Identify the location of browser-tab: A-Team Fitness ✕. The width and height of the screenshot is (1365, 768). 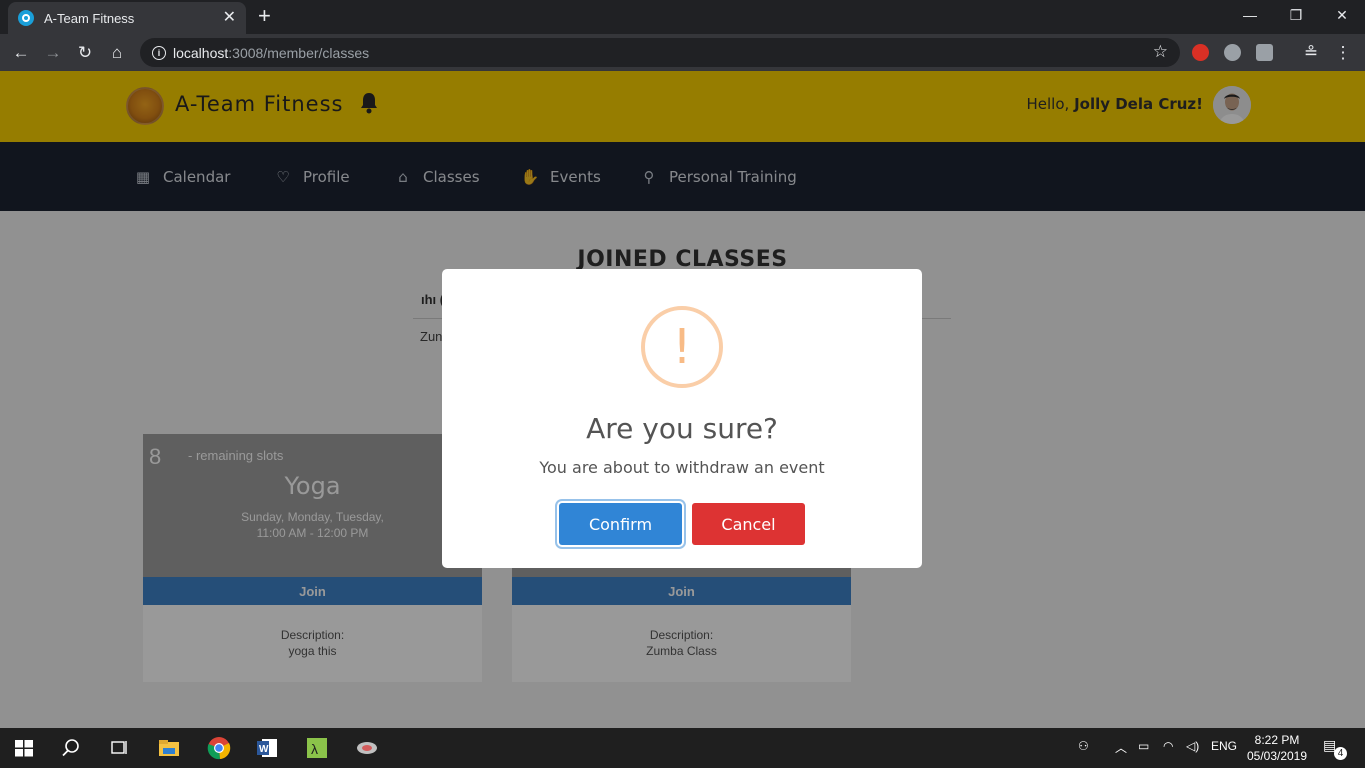
(127, 18).